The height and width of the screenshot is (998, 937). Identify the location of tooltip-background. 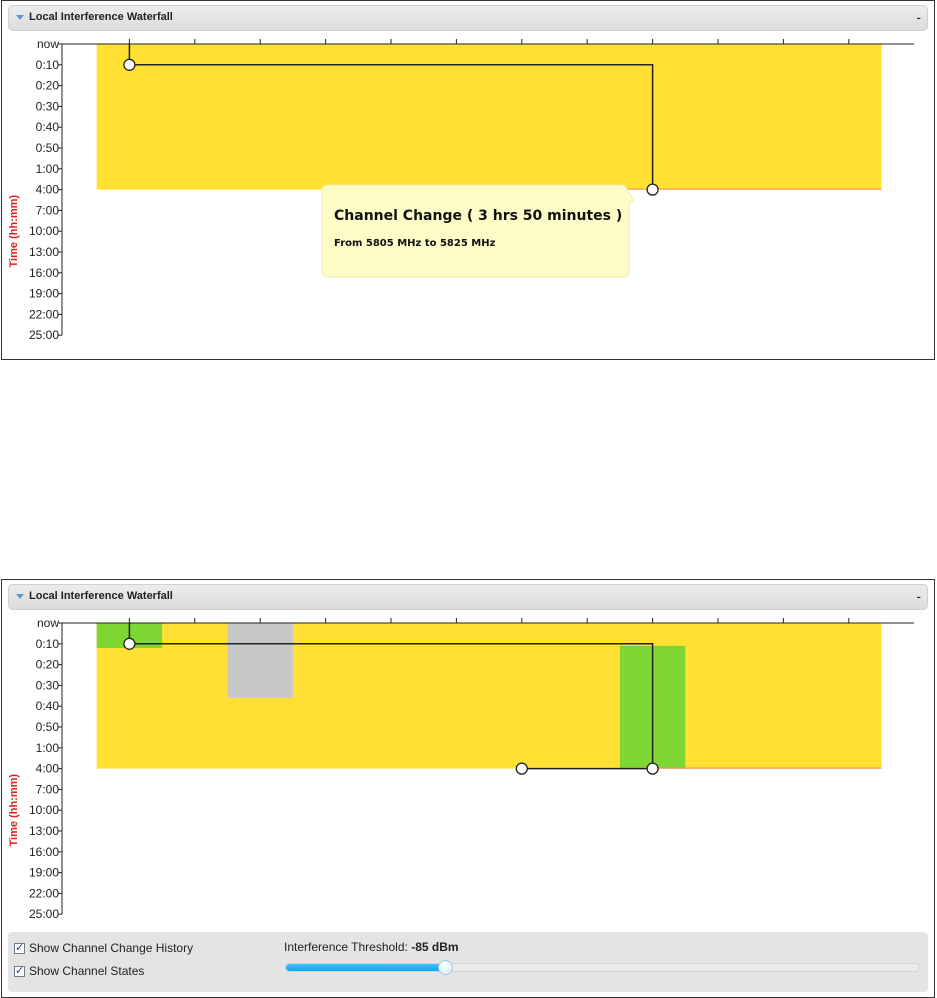
(478, 231).